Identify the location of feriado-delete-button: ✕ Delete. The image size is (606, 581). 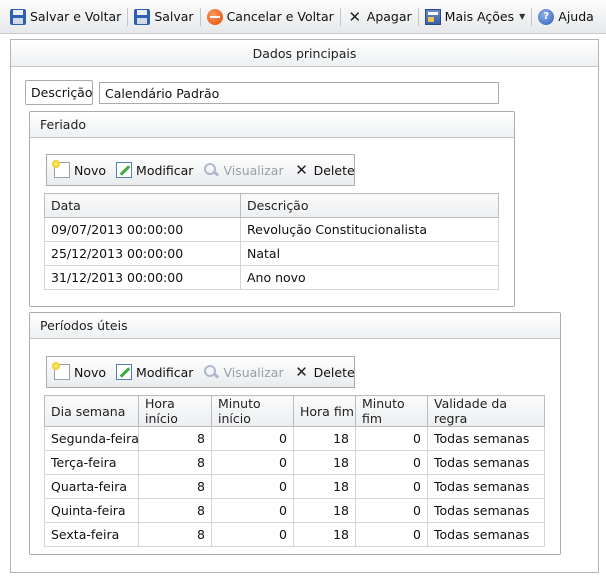
(324, 170).